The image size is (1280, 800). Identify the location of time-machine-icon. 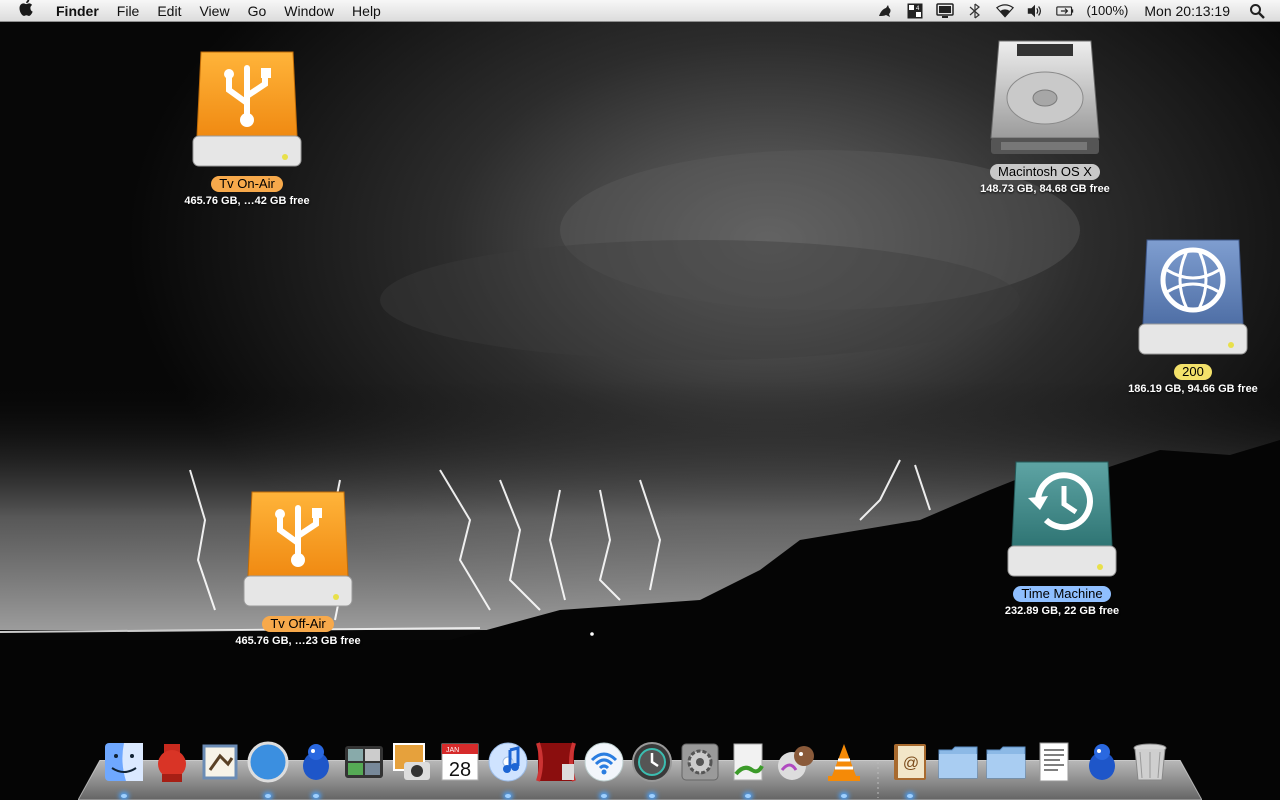
(652, 762).